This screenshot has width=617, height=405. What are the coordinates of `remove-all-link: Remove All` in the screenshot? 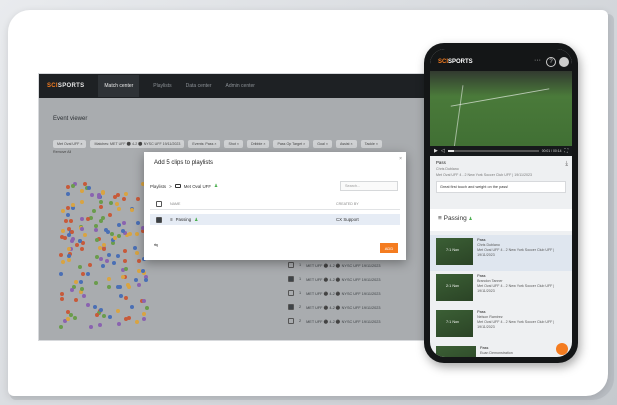 It's located at (62, 152).